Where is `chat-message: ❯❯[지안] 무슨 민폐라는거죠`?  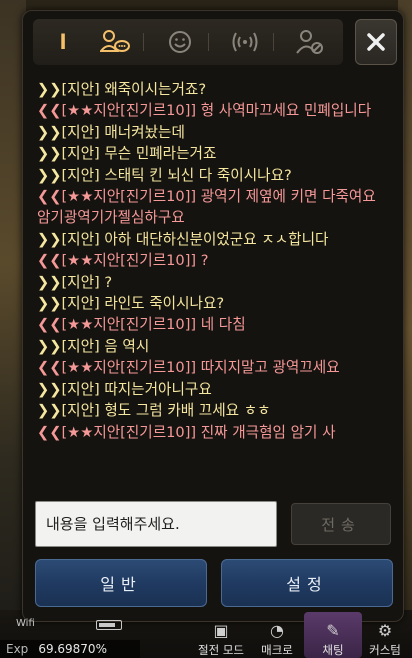
chat-message: ❯❯[지안] 무슨 민폐라는거죠 is located at coordinates (127, 154).